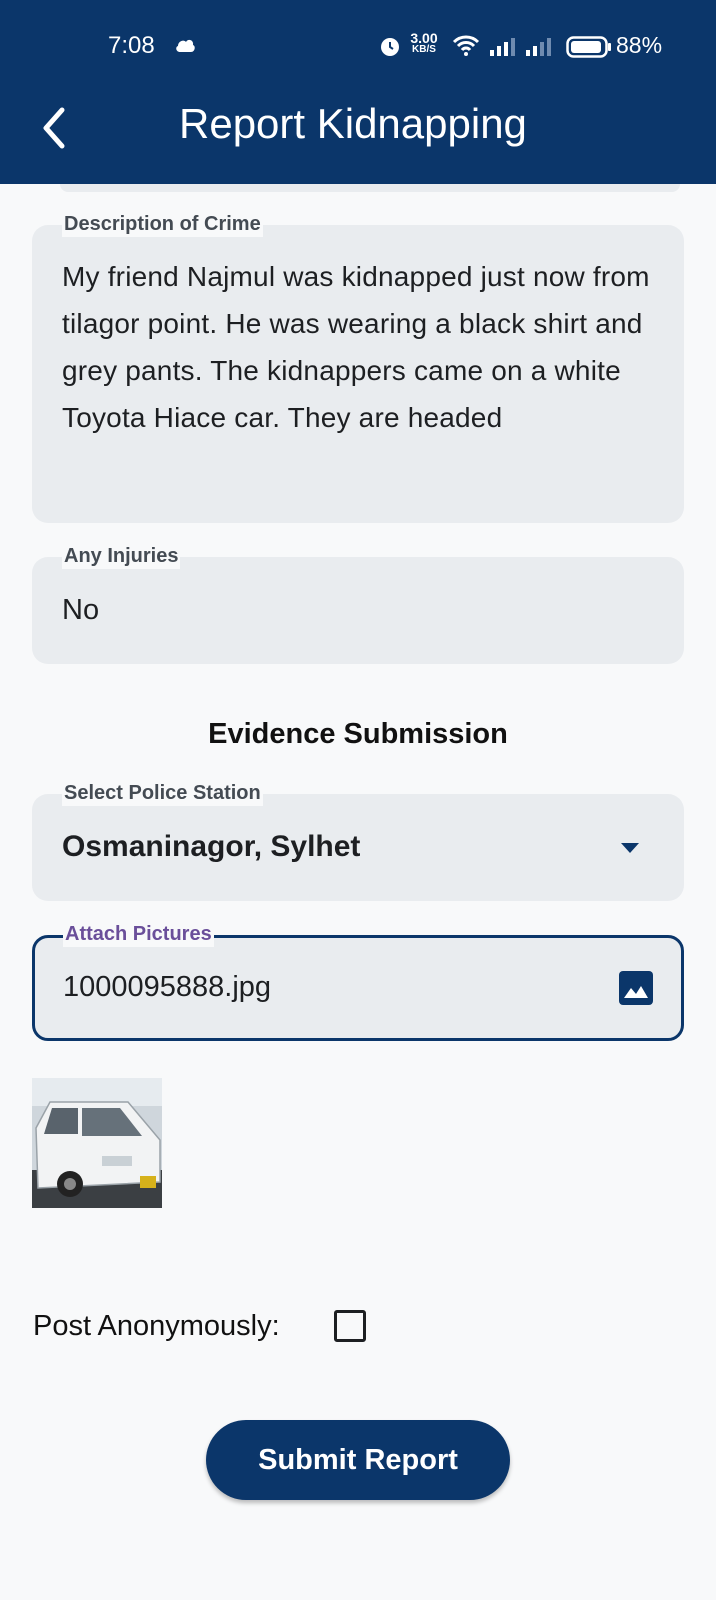 The width and height of the screenshot is (716, 1600). I want to click on status-time: 7:08, so click(131, 45).